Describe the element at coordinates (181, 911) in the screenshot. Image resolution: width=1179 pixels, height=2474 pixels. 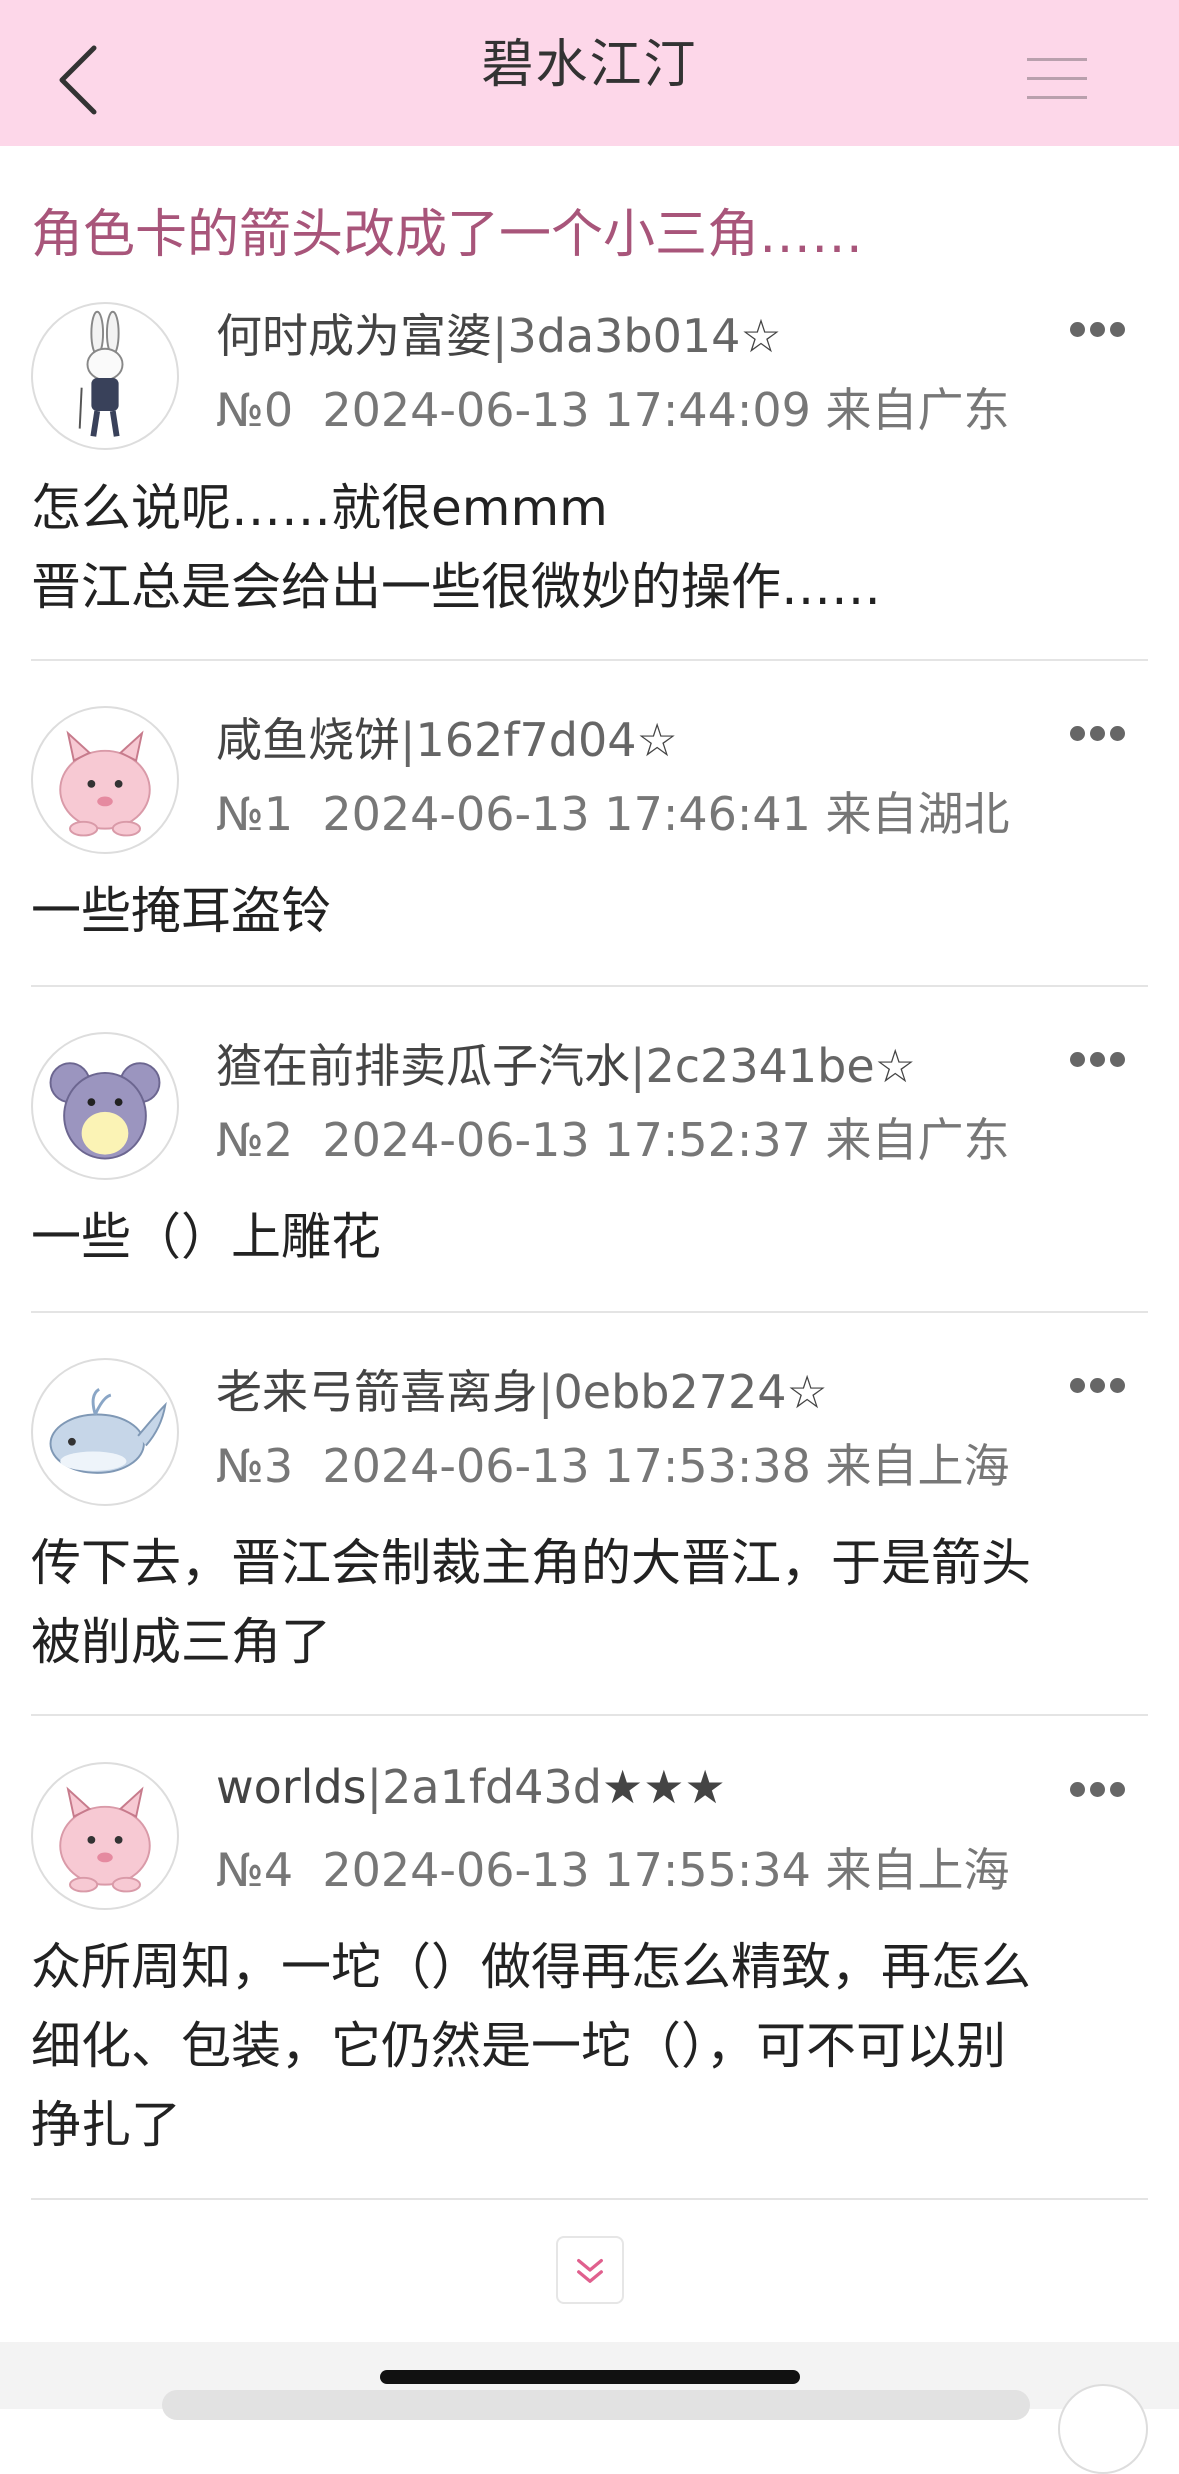
I see `post-content: 一些掩耳盗铃` at that location.